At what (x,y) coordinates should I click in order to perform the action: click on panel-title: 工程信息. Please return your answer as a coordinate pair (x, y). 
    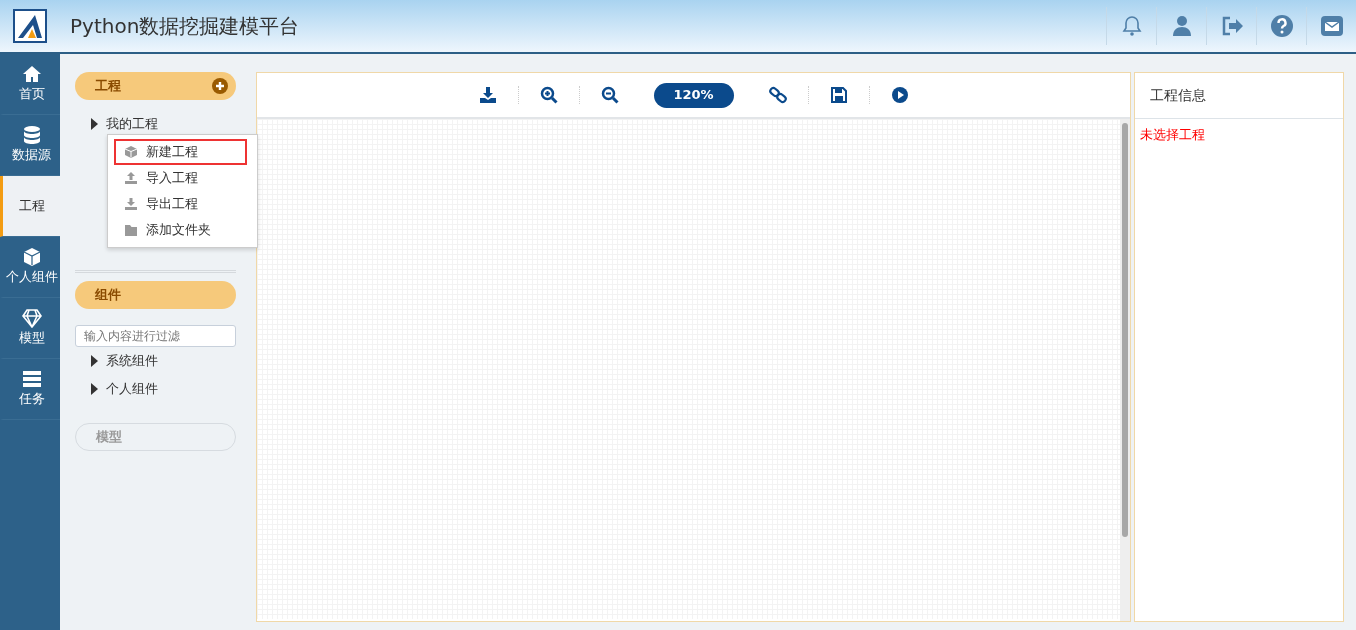
    Looking at the image, I should click on (1239, 96).